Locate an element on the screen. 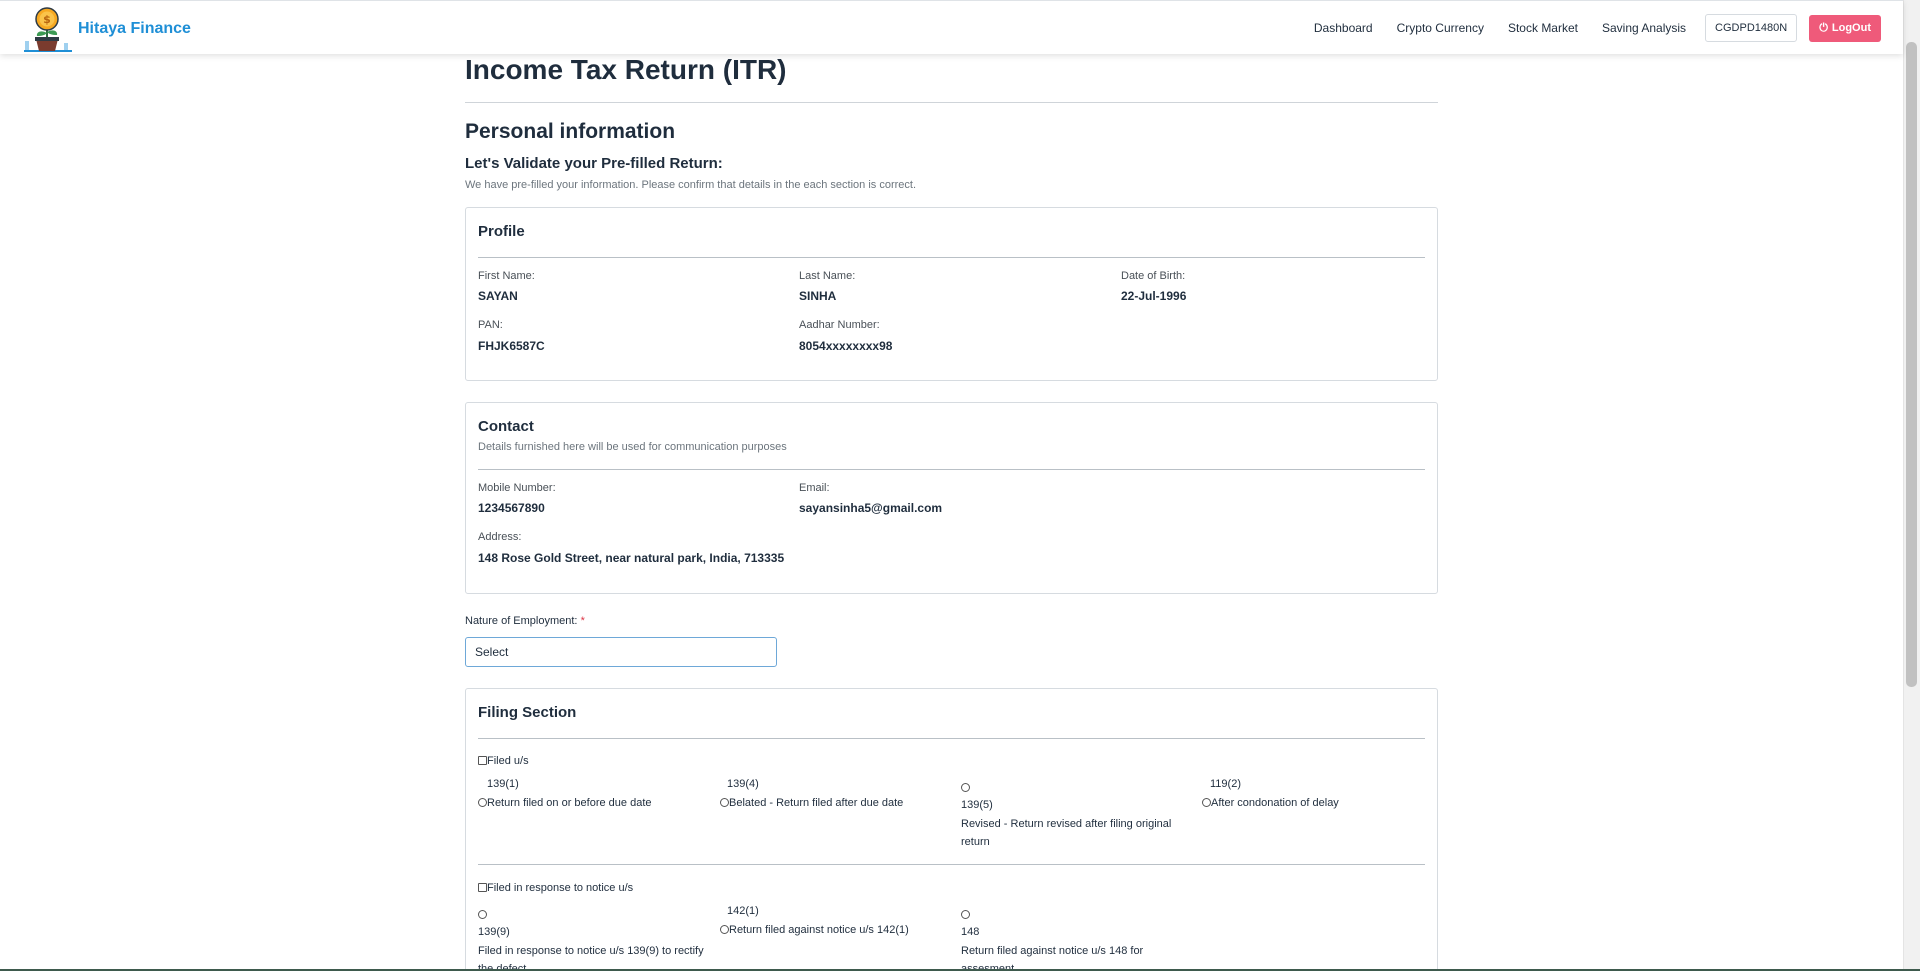 The height and width of the screenshot is (971, 1920). nav-link-dashboard: Dashboard is located at coordinates (1343, 28).